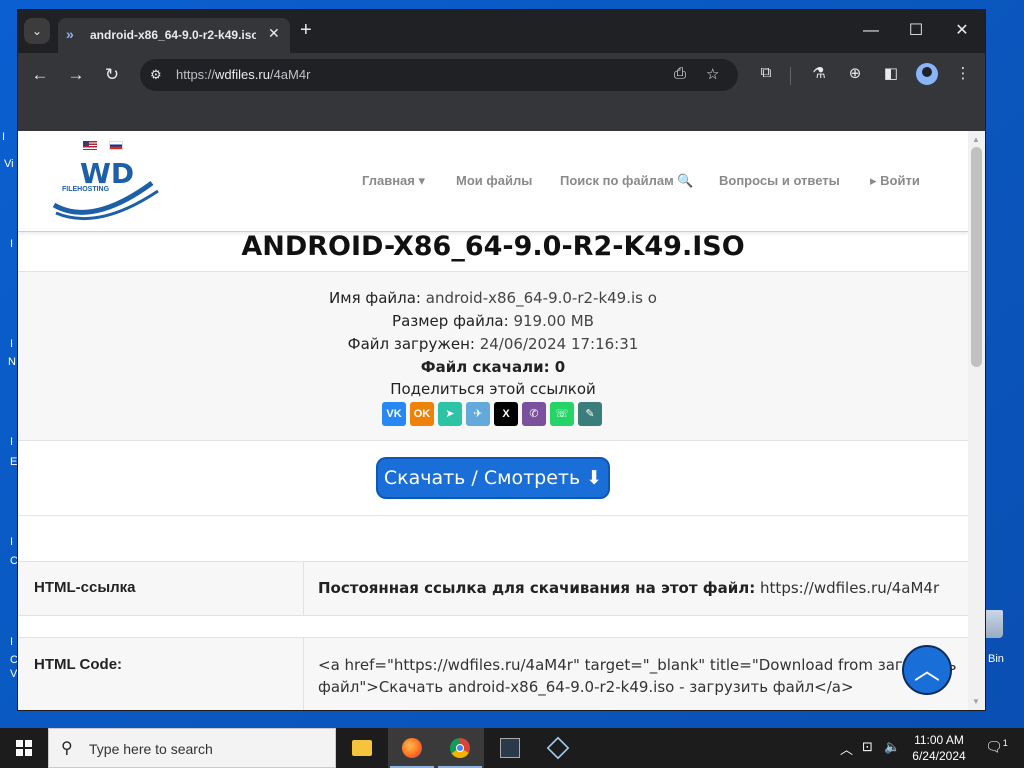  What do you see at coordinates (9, 164) in the screenshot?
I see `desktop-icon-fragment: Vi` at bounding box center [9, 164].